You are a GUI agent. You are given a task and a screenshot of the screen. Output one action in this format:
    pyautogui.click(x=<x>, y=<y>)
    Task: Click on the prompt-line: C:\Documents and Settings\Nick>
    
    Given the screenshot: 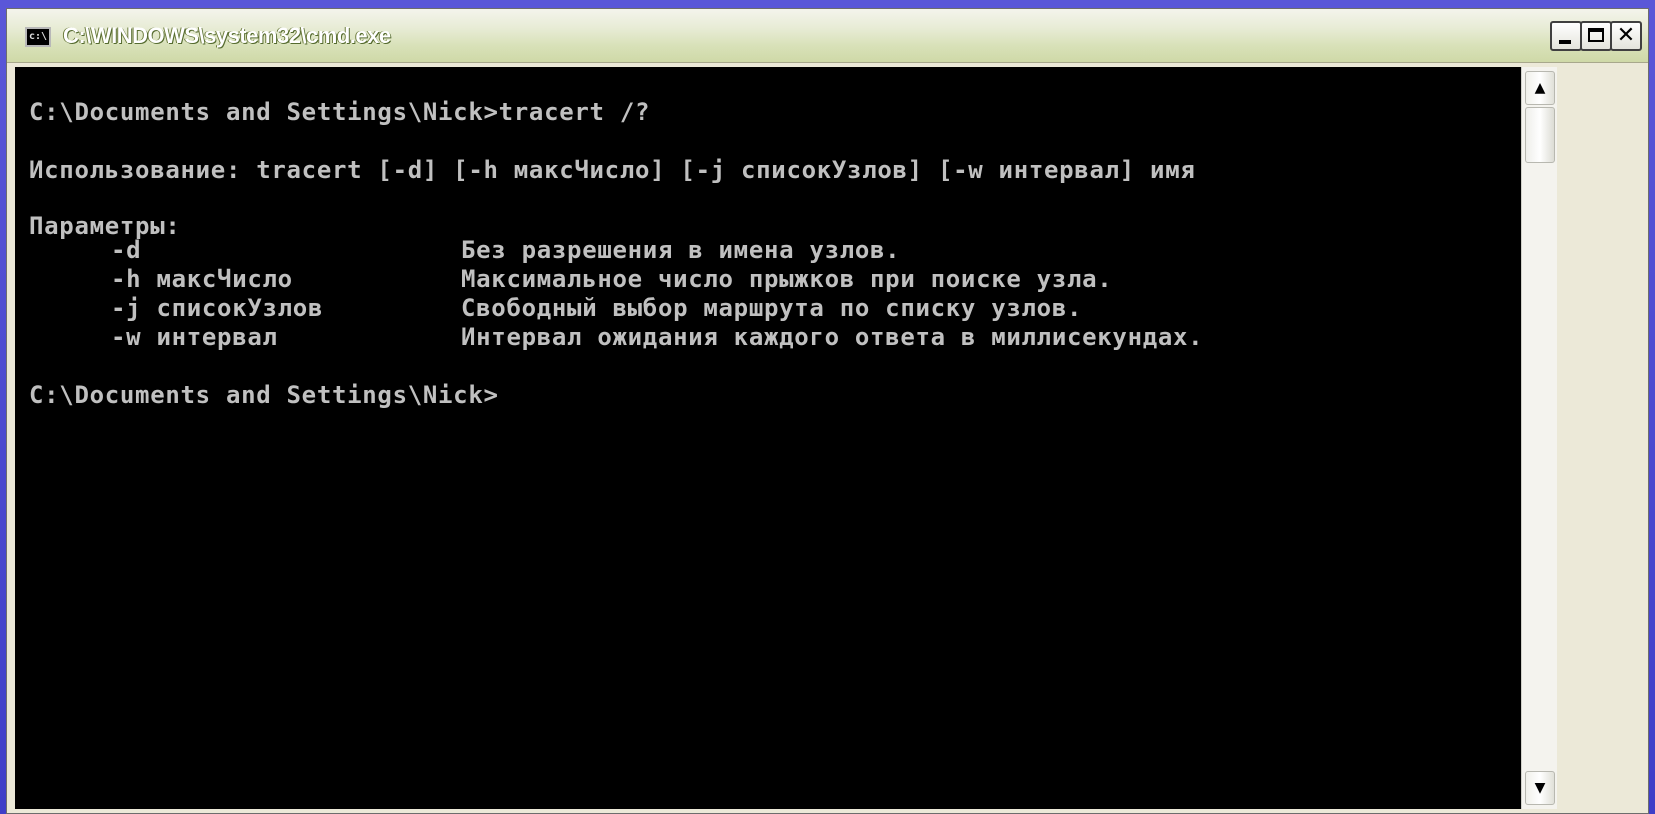 What is the action you would take?
    pyautogui.click(x=264, y=395)
    